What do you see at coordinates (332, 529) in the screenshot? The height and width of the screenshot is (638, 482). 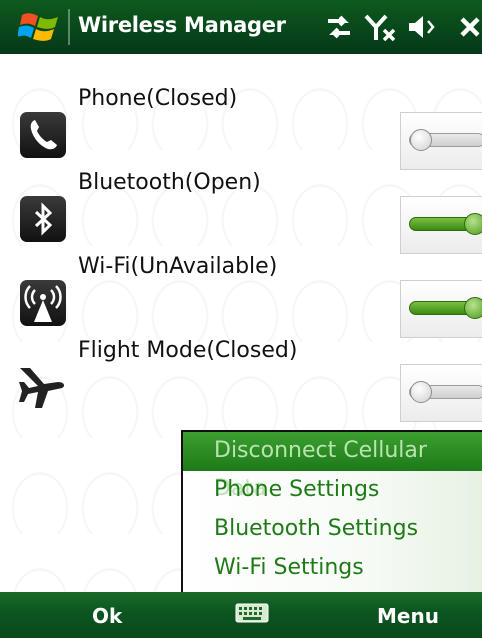 I see `menu-item-bluetooth-settings: Bluetooth Settings` at bounding box center [332, 529].